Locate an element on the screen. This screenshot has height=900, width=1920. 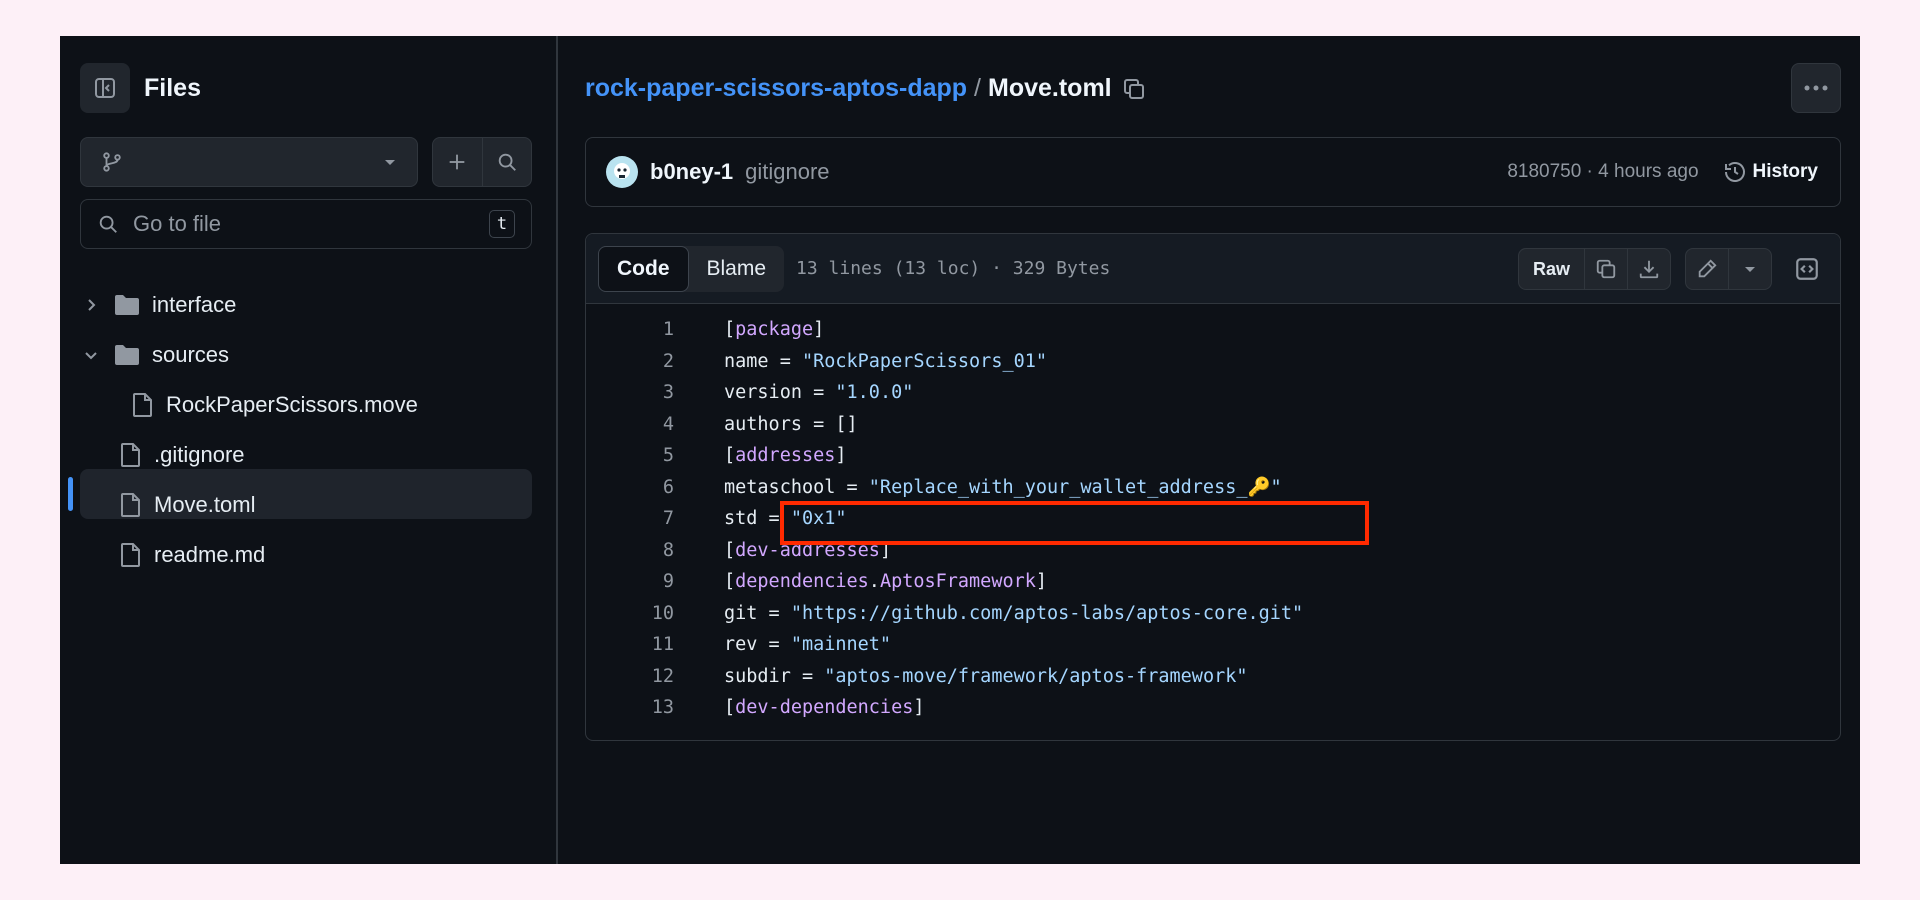
avatar is located at coordinates (622, 172).